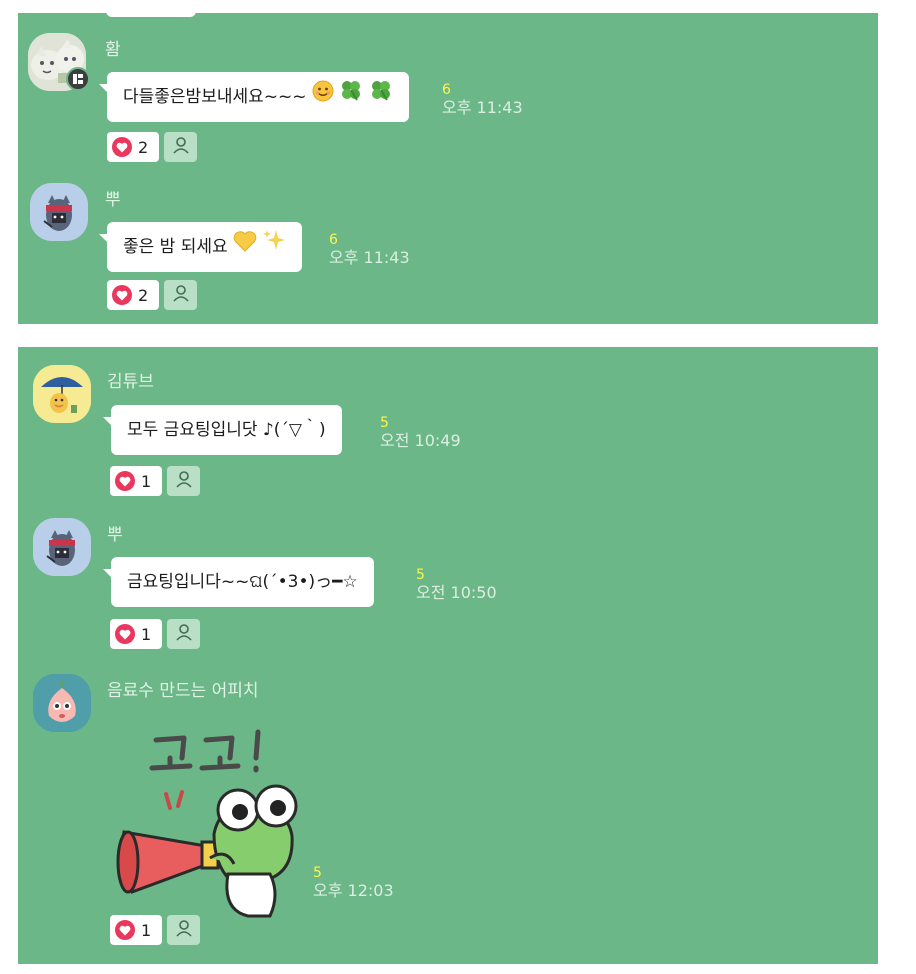 The image size is (916, 974). Describe the element at coordinates (151, 15) in the screenshot. I see `previous-message-bubble-edge` at that location.